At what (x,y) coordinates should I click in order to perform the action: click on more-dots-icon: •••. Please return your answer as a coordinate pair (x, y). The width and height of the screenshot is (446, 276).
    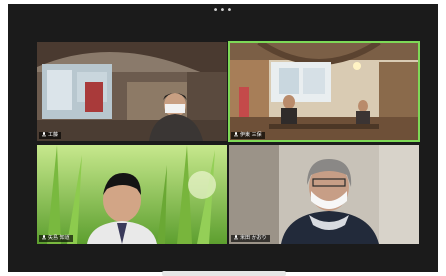
    Looking at the image, I should click on (223, 11).